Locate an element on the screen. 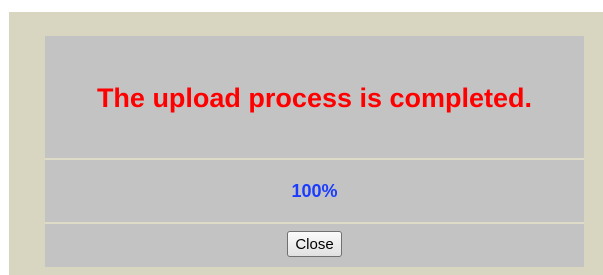 The image size is (603, 275). button-row: Close is located at coordinates (314, 245).